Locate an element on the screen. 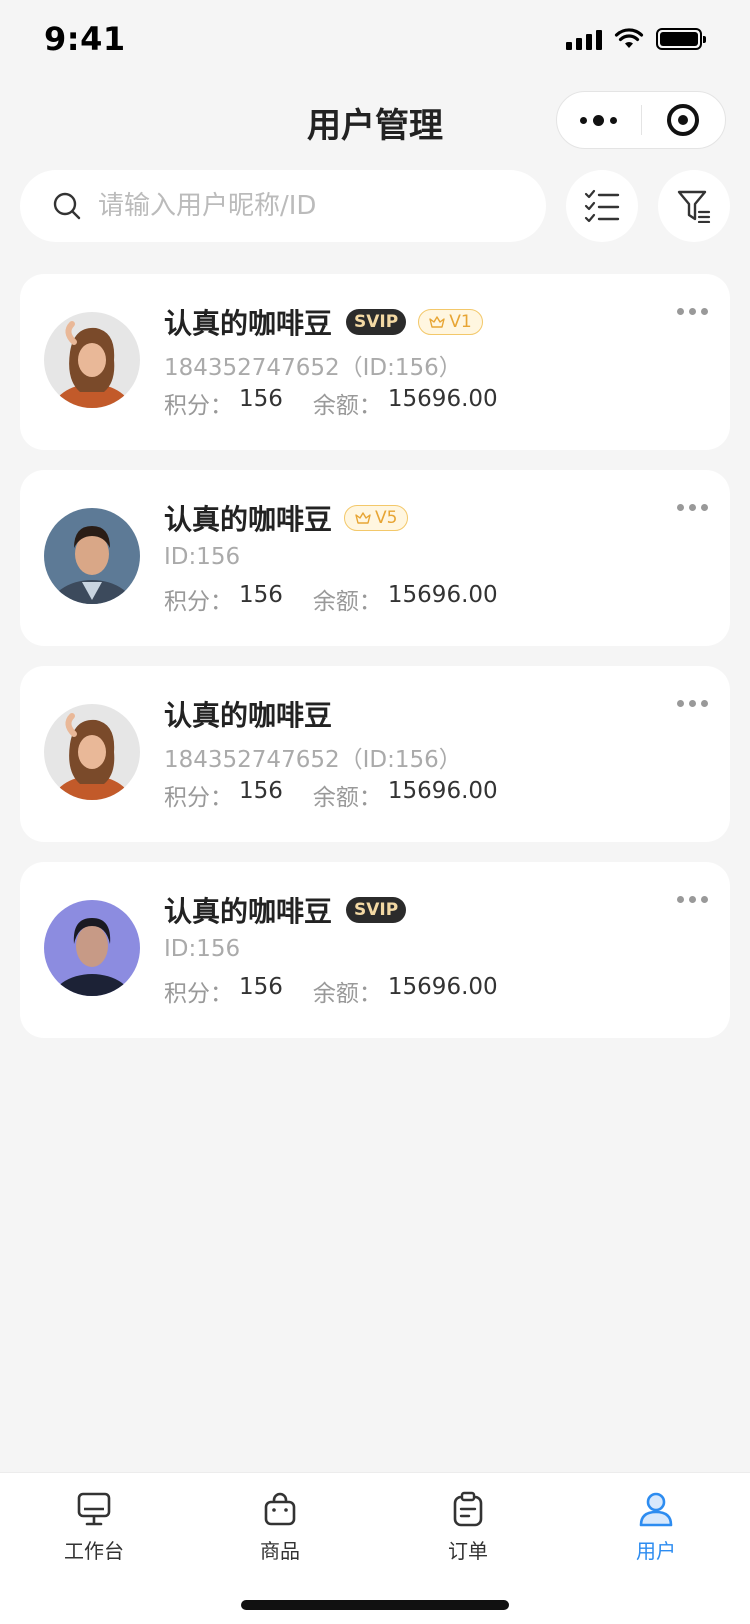 The width and height of the screenshot is (750, 1624). name-row: 认真的咖啡豆 SVIP V1 is located at coordinates (331, 322).